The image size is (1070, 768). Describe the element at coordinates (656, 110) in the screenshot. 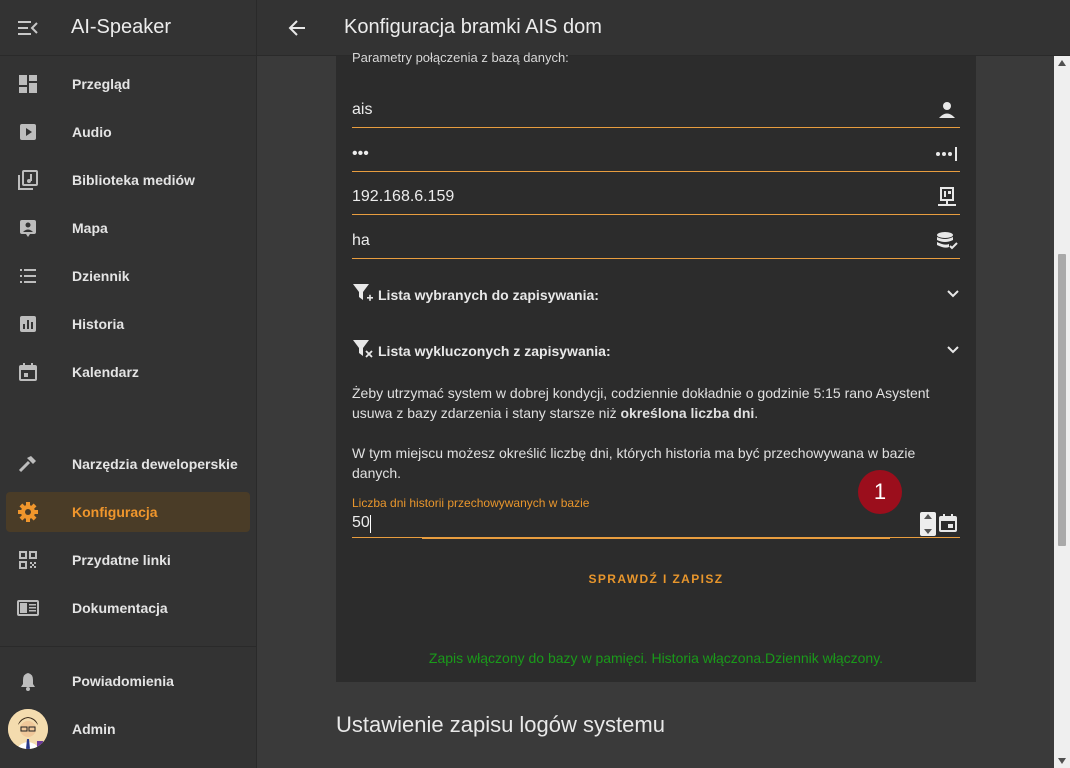

I see `db-user-field: ais` at that location.